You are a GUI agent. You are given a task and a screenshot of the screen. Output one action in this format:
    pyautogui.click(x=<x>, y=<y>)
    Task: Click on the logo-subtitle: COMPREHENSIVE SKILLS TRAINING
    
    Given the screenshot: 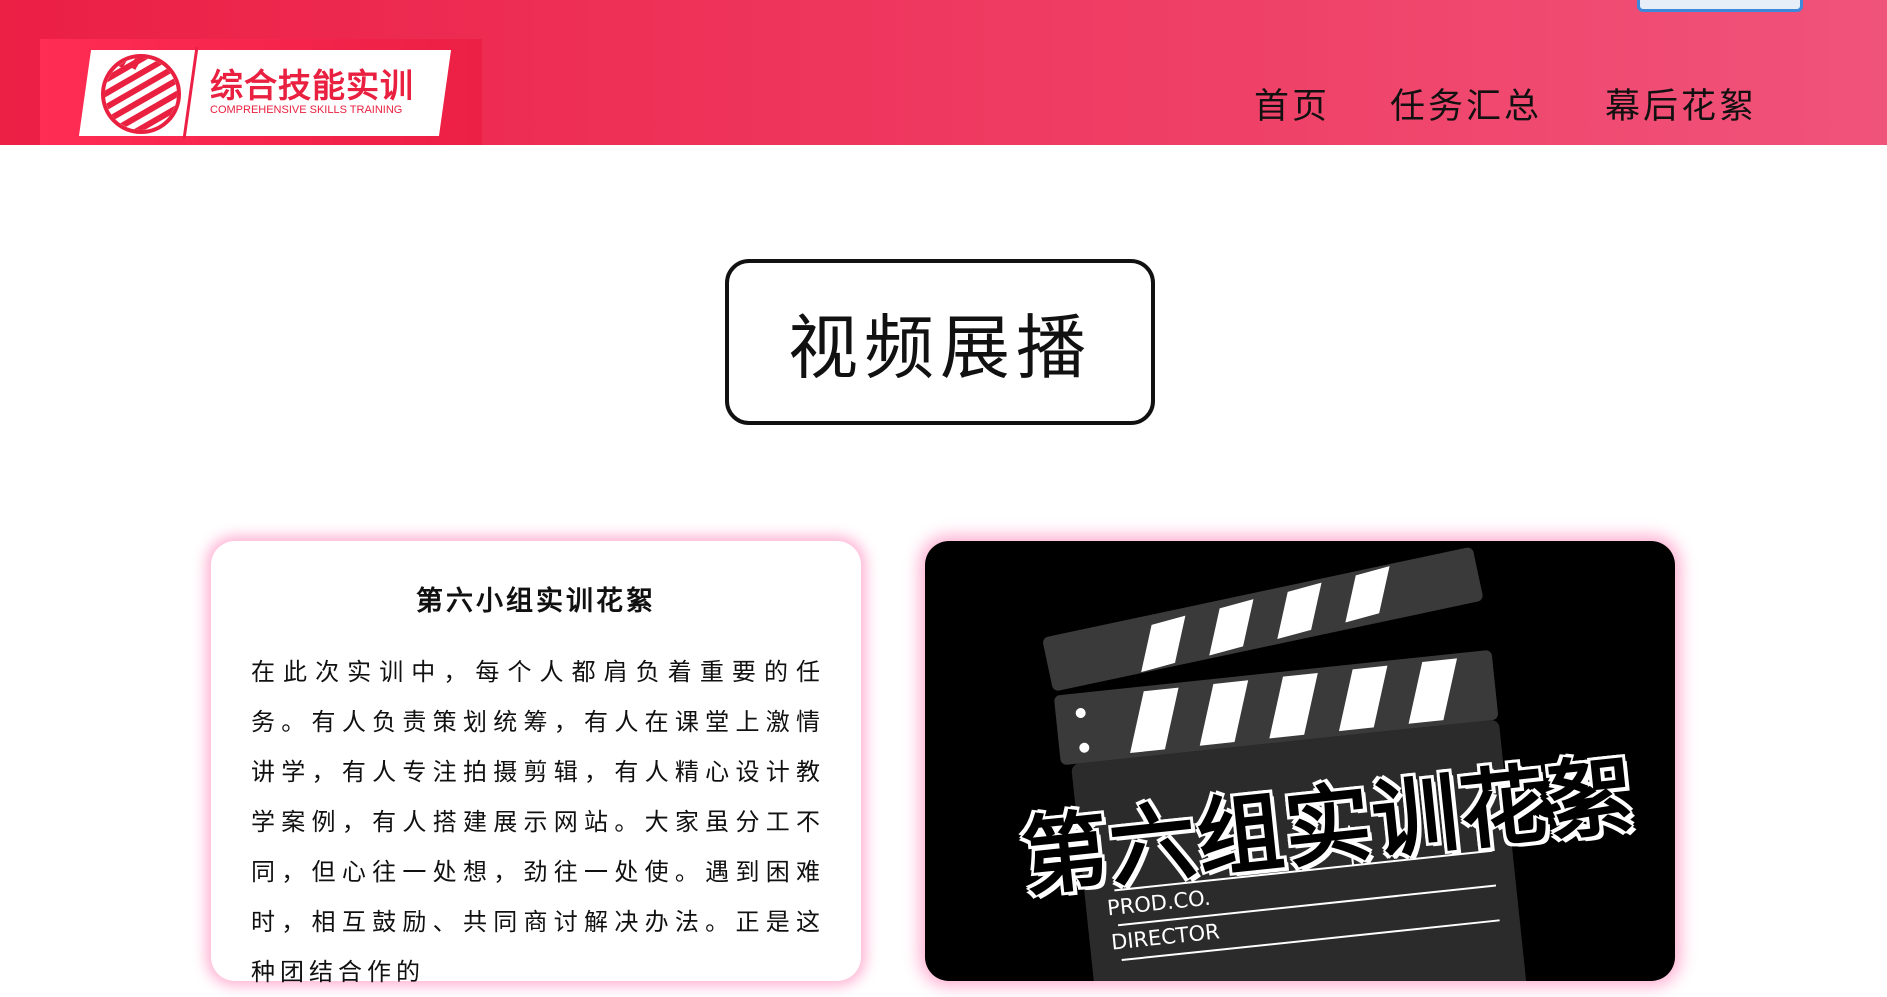 What is the action you would take?
    pyautogui.click(x=306, y=110)
    